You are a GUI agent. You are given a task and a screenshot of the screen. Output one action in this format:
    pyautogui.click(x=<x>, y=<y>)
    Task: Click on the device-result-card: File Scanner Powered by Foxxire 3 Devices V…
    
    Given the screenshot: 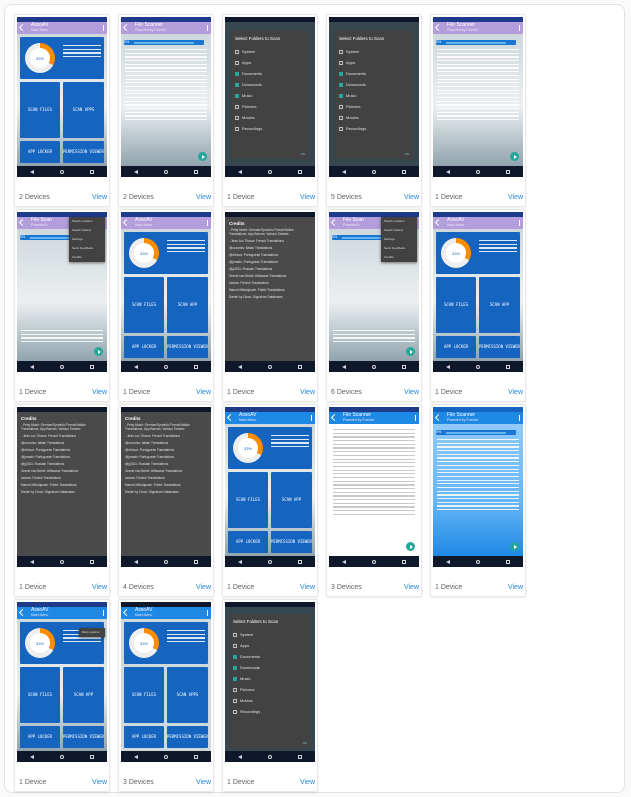 What is the action you would take?
    pyautogui.click(x=374, y=500)
    